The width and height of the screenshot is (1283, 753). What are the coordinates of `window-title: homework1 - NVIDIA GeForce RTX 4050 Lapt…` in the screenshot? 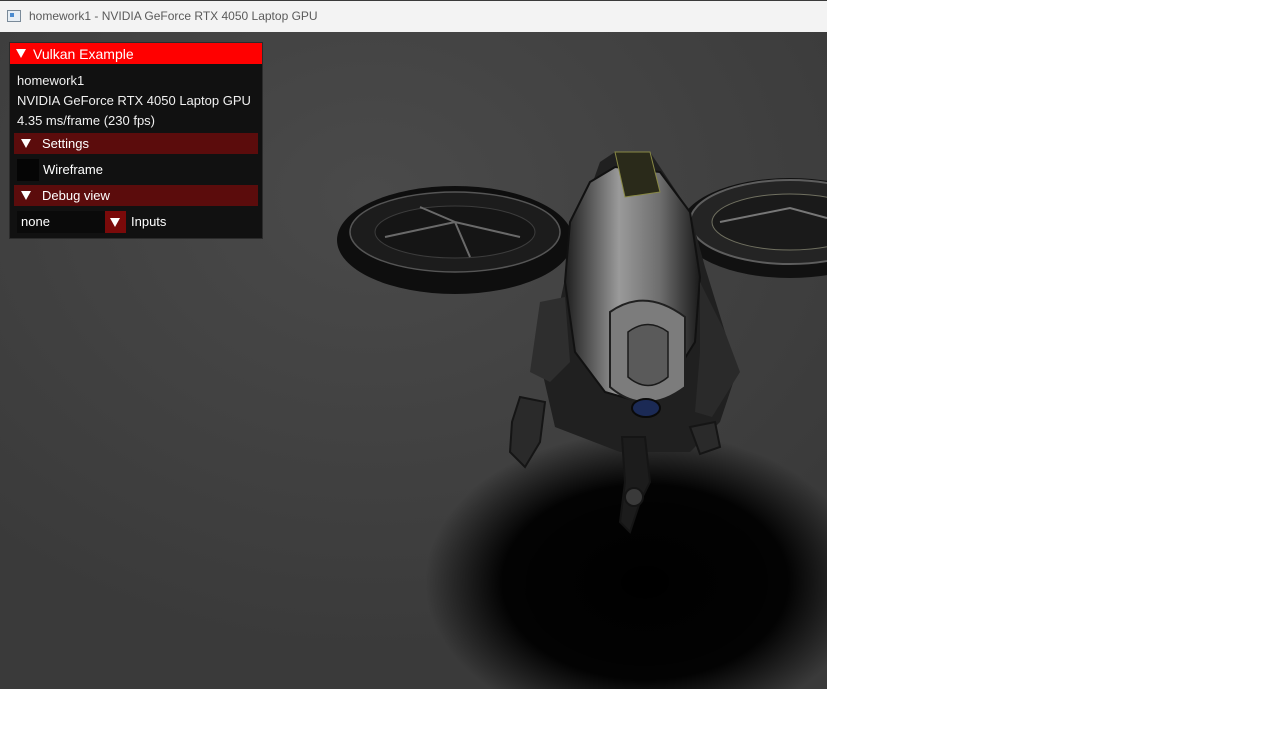 It's located at (173, 16).